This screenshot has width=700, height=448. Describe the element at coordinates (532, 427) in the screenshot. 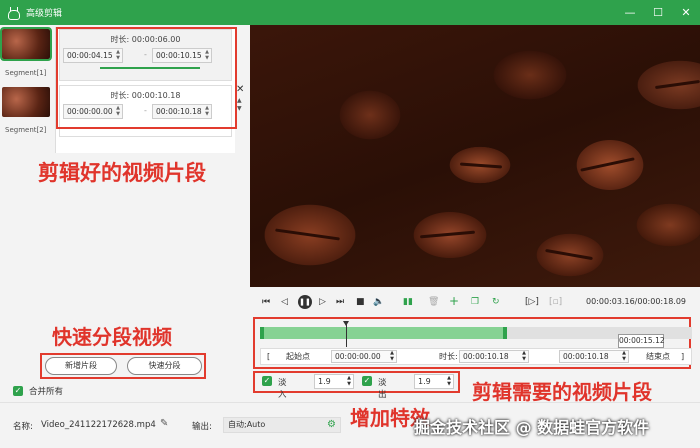

I see `watermark-text: 掘金技术社区 @ 数据蛙官方软件` at that location.